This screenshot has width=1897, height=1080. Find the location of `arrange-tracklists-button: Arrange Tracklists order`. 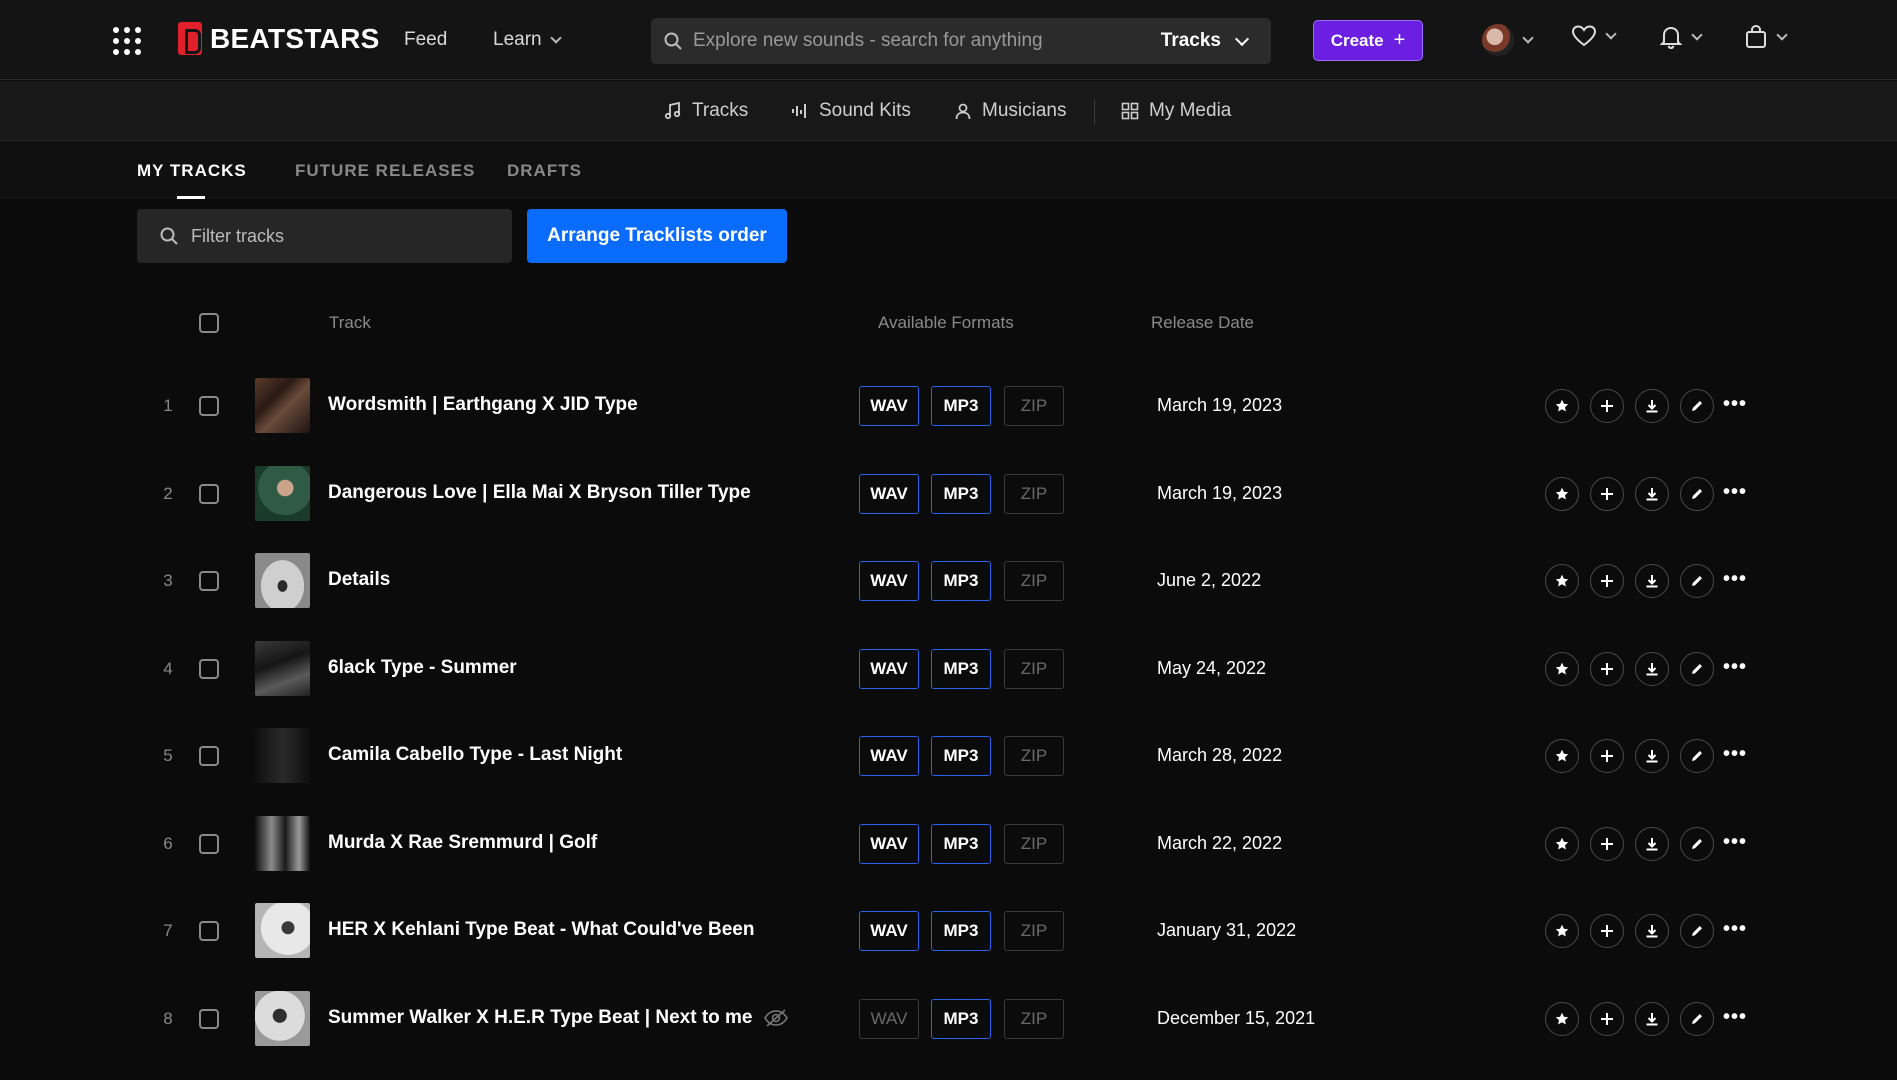

arrange-tracklists-button: Arrange Tracklists order is located at coordinates (657, 236).